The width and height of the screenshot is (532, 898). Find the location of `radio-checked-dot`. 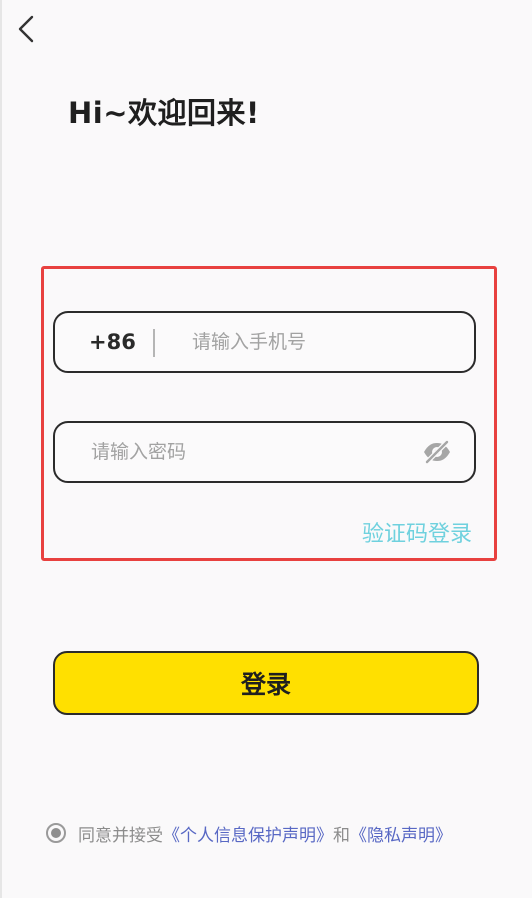

radio-checked-dot is located at coordinates (56, 833).